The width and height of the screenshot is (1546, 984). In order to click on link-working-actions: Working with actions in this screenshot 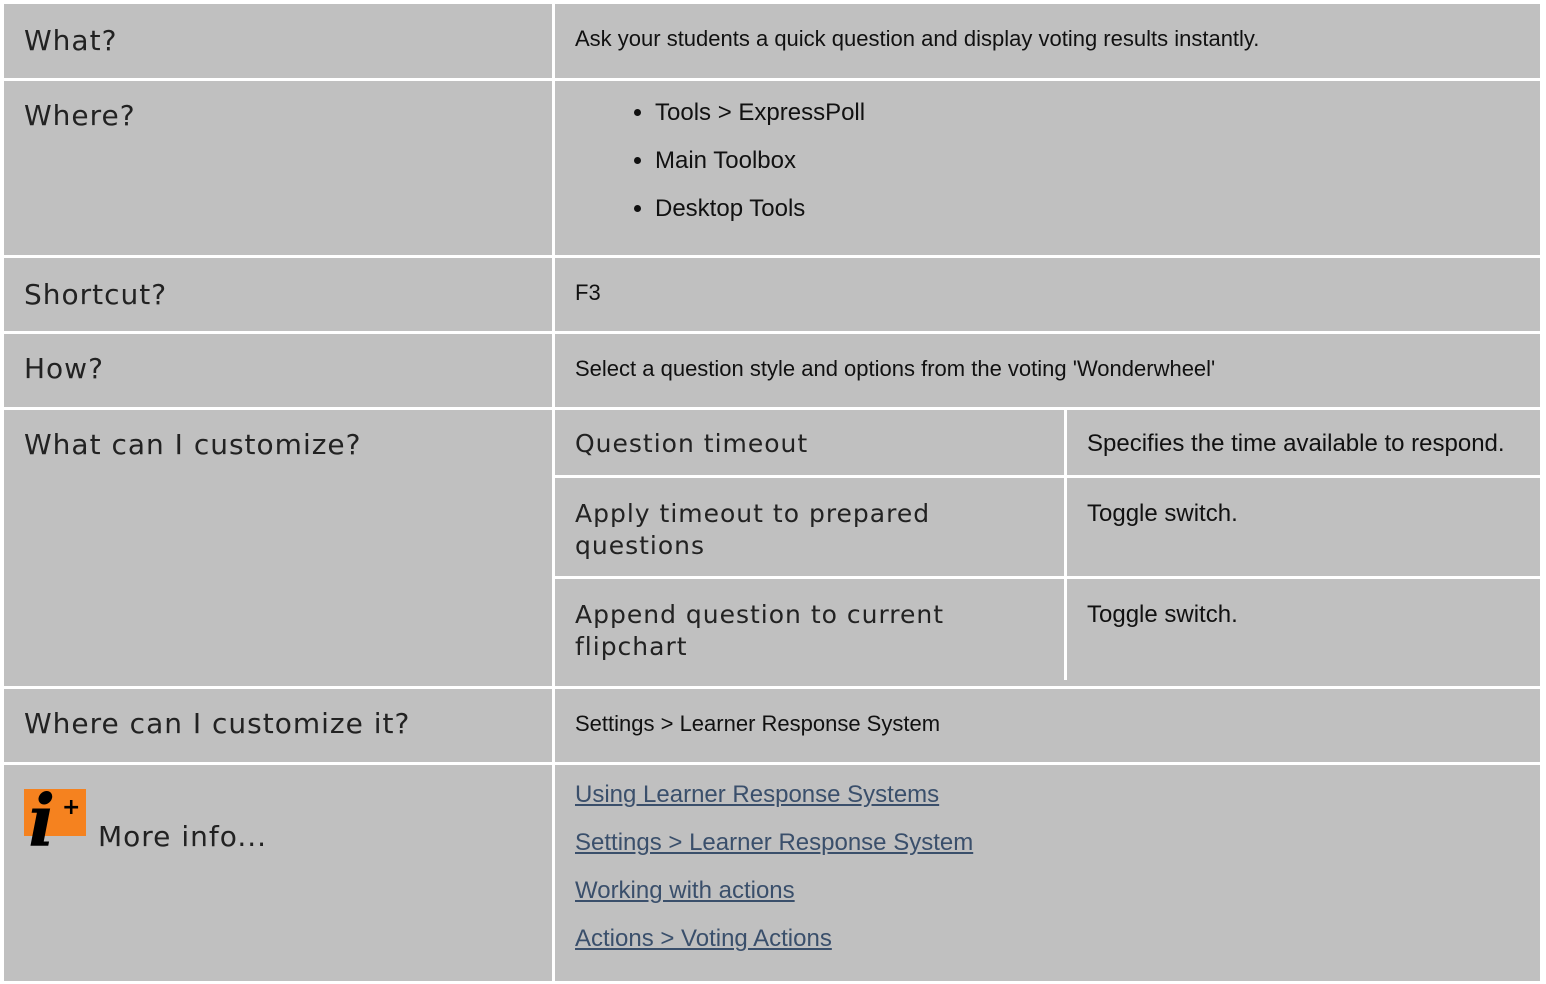, I will do `click(1047, 891)`.